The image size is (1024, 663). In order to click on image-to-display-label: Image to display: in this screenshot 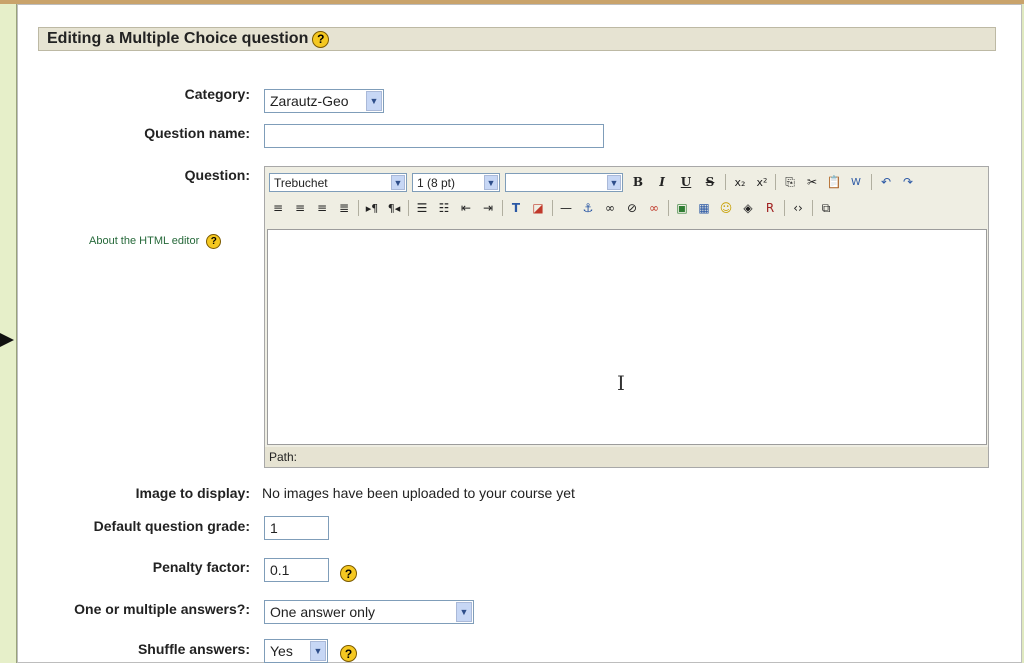, I will do `click(192, 493)`.